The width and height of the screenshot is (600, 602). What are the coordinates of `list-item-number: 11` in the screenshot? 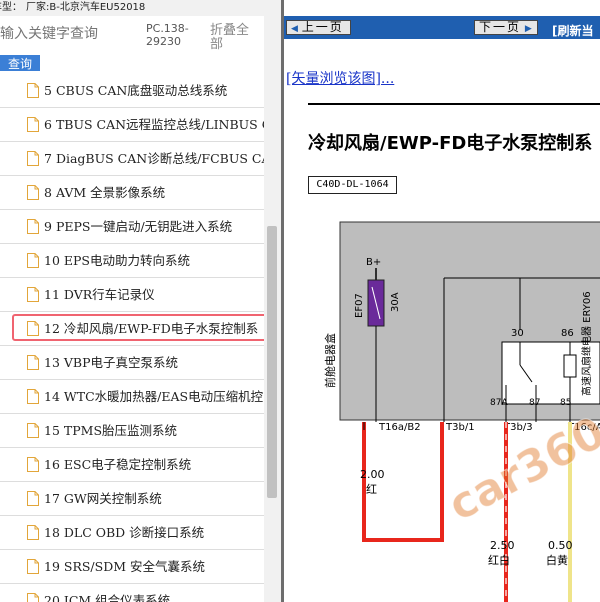 It's located at (52, 294).